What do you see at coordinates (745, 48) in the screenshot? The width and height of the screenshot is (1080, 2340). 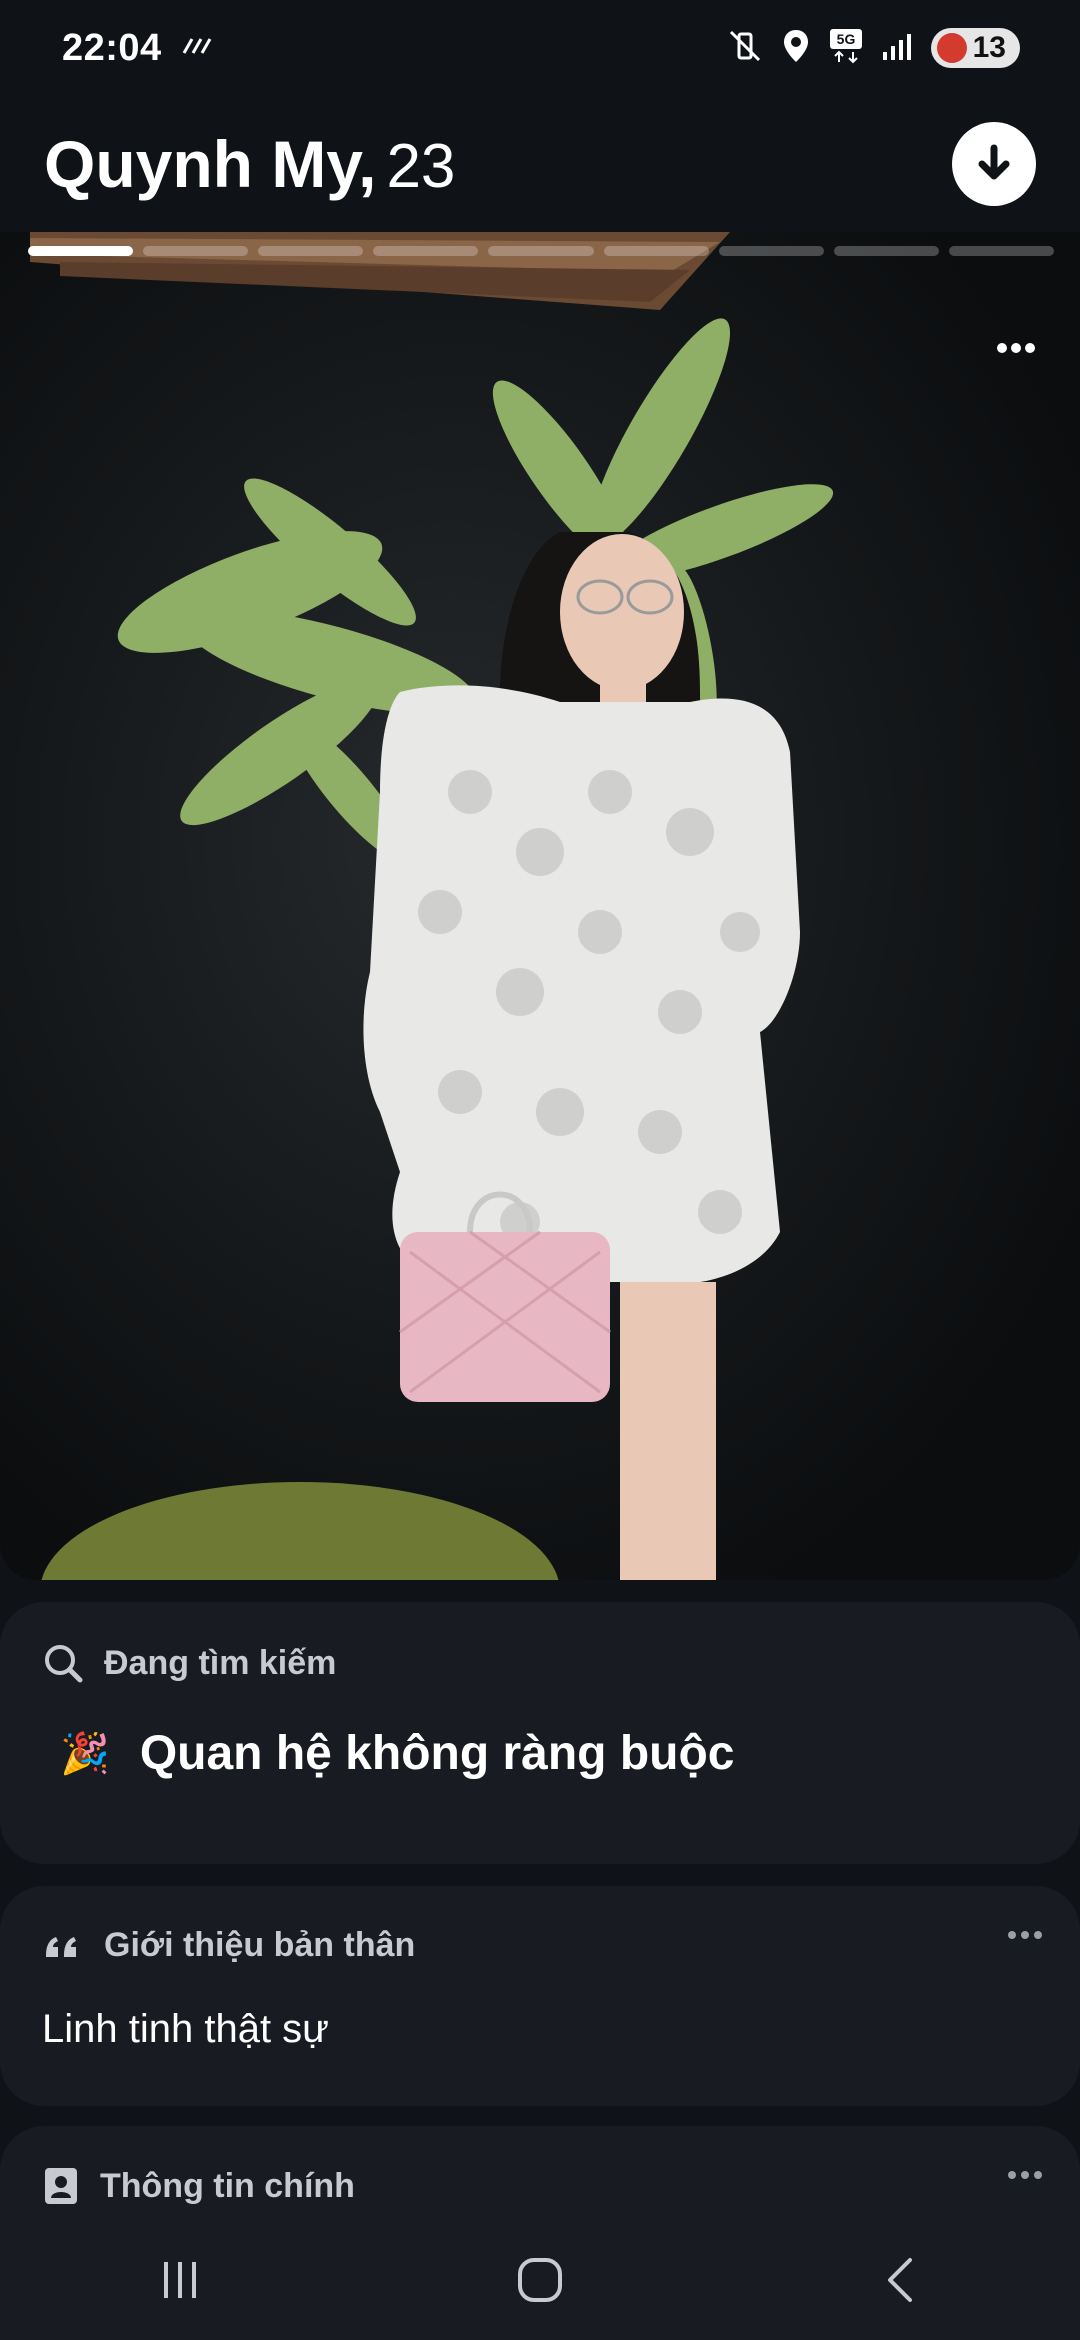 I see `mute-vibrate-icon` at bounding box center [745, 48].